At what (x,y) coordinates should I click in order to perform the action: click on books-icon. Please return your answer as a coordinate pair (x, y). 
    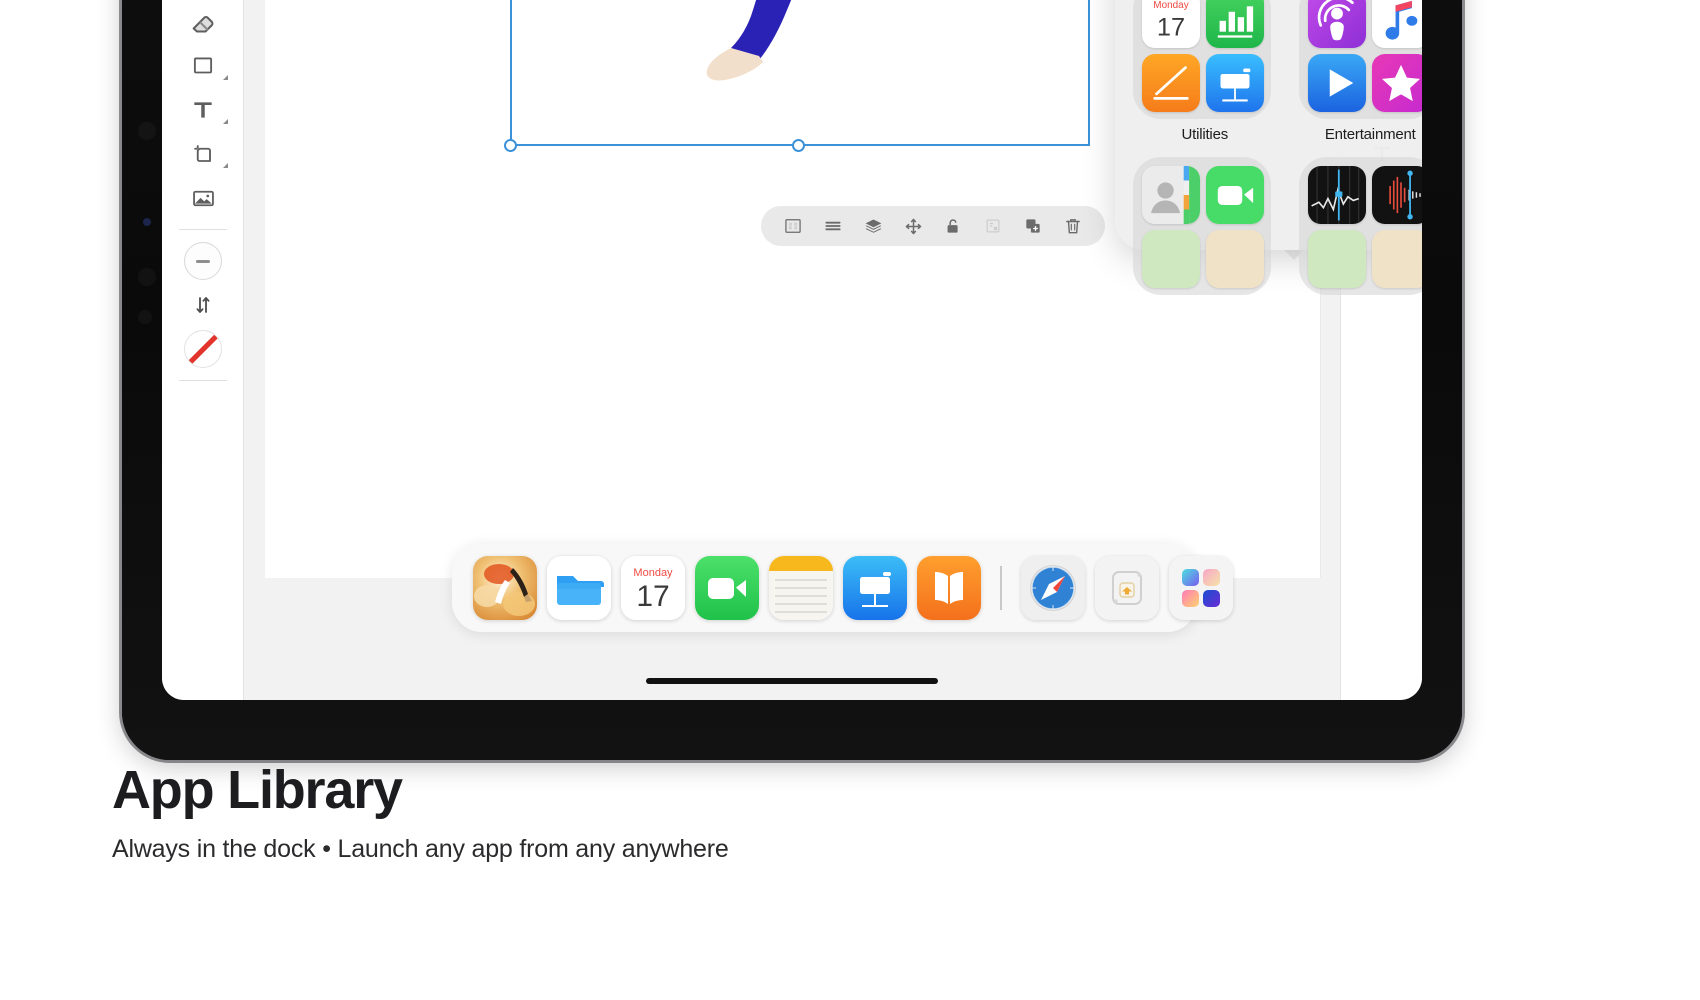
    Looking at the image, I should click on (949, 588).